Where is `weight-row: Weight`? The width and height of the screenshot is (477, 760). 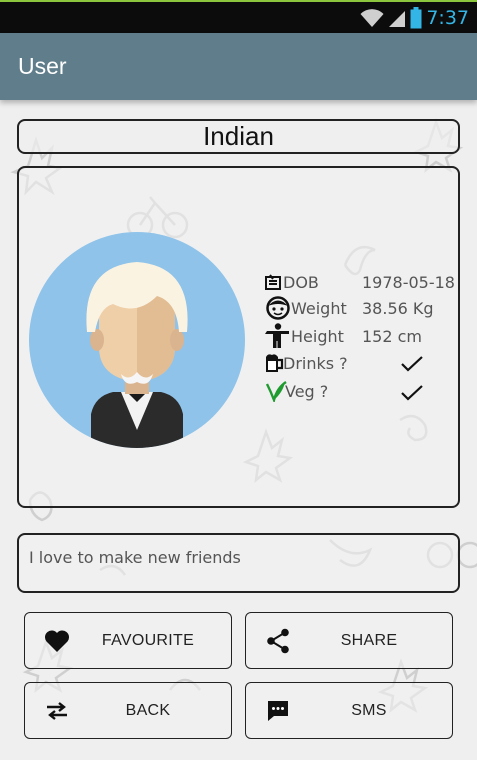
weight-row: Weight is located at coordinates (306, 308).